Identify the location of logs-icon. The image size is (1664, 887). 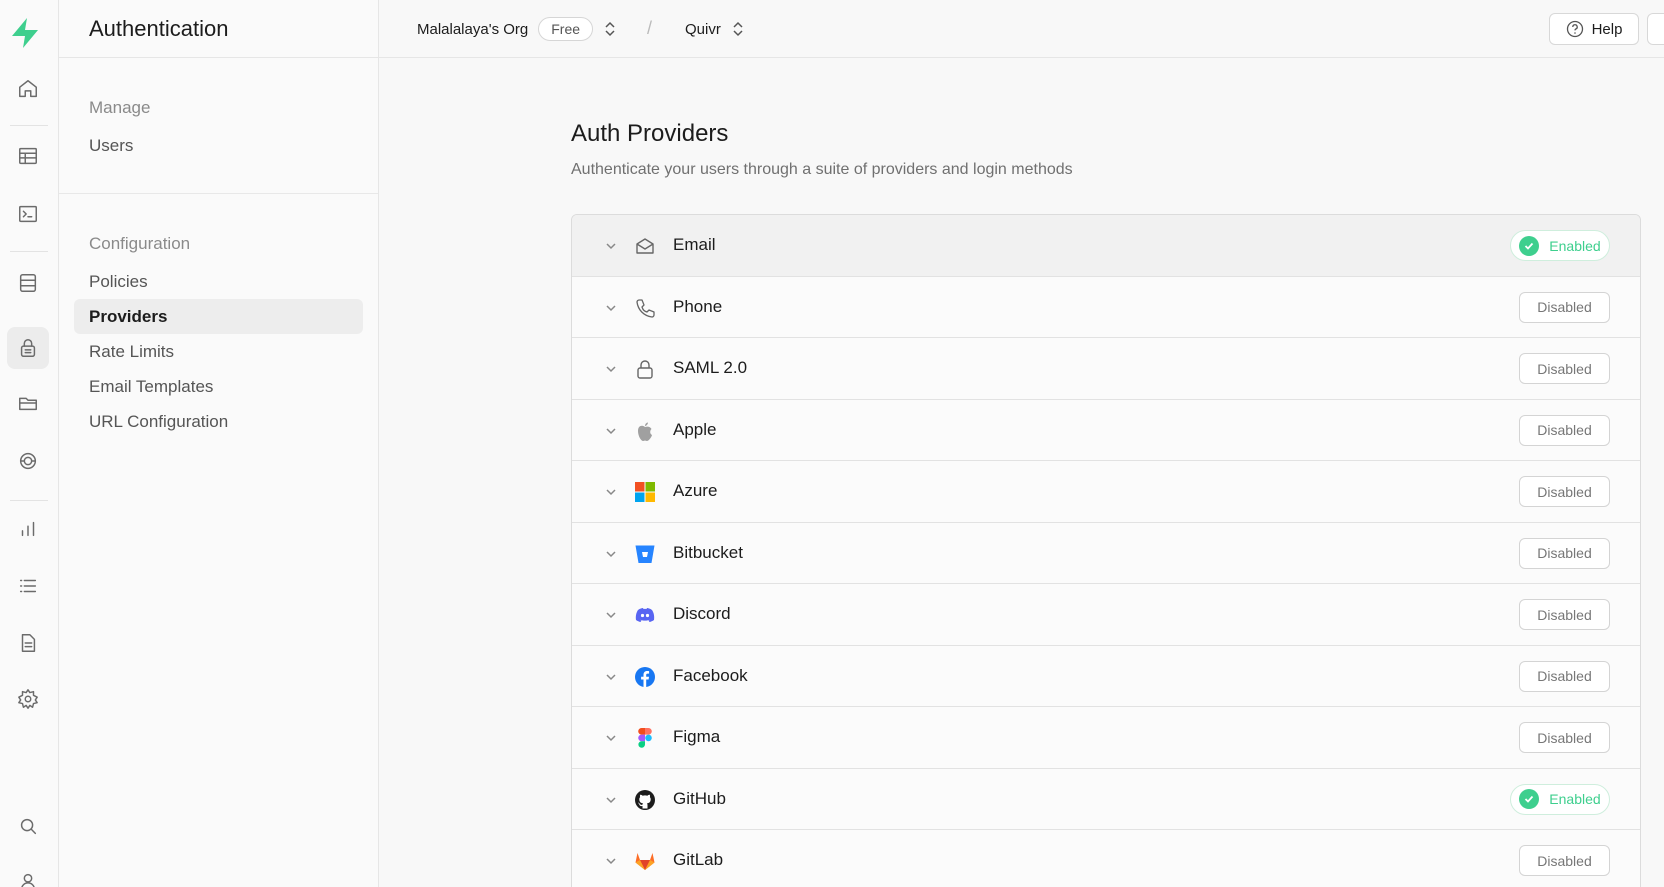
(28, 586).